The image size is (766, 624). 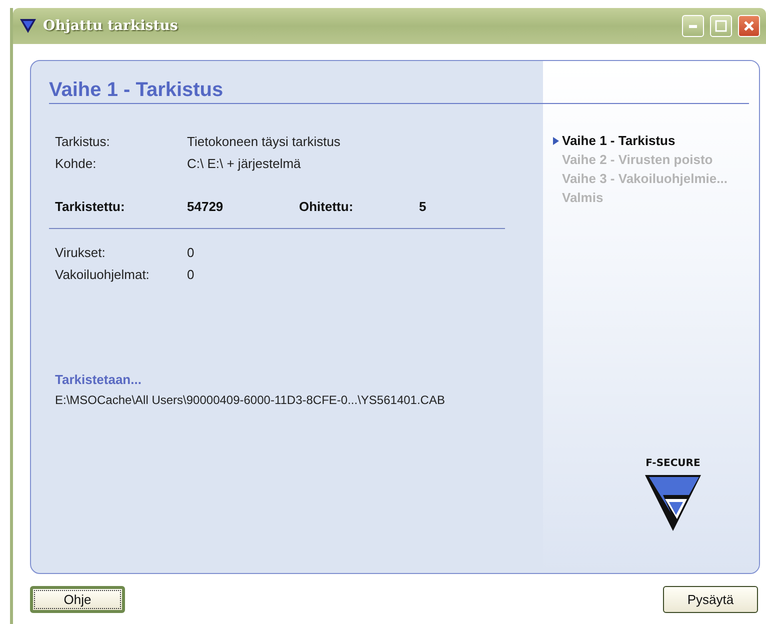 I want to click on field-label: Kohde:, so click(x=76, y=163).